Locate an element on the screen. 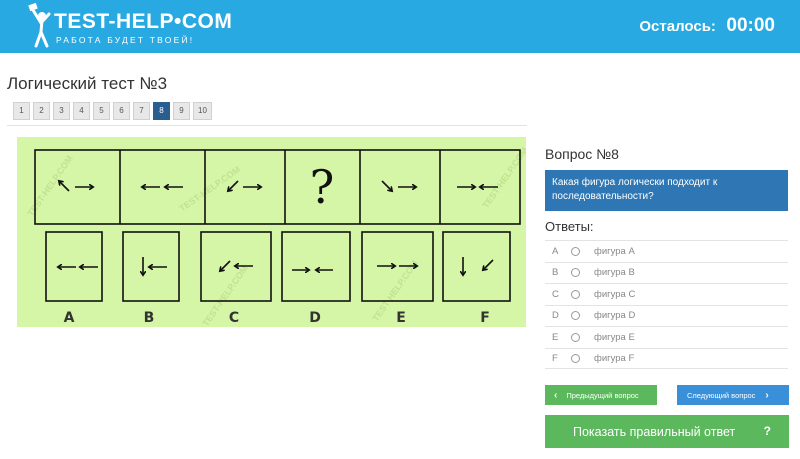  down-left-and-right-arrows-icon is located at coordinates (244, 185).